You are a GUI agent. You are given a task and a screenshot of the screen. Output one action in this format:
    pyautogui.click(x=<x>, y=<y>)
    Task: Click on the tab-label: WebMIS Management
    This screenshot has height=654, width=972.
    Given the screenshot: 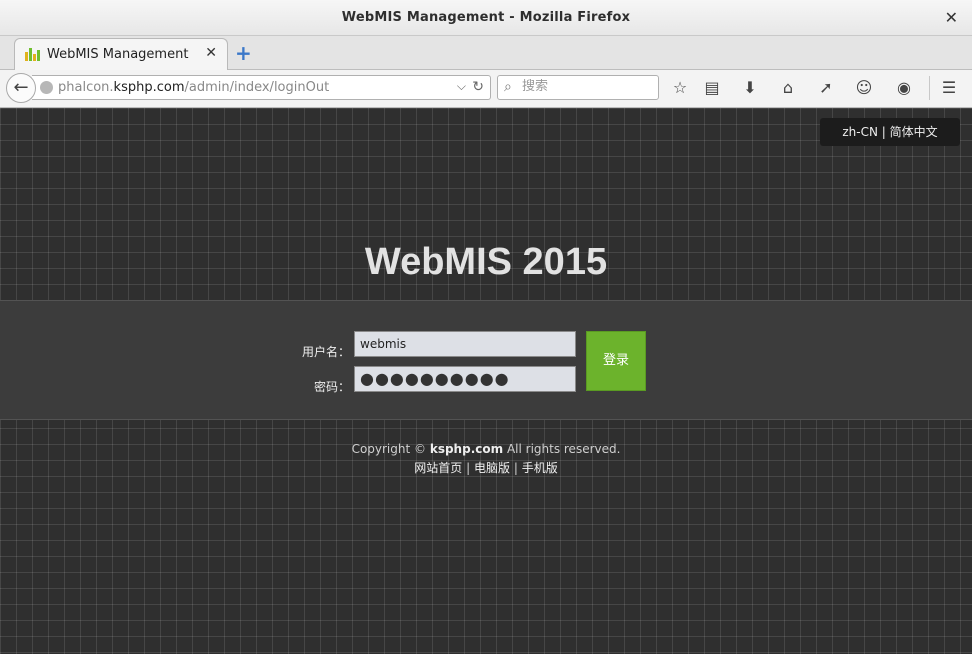 What is the action you would take?
    pyautogui.click(x=118, y=54)
    